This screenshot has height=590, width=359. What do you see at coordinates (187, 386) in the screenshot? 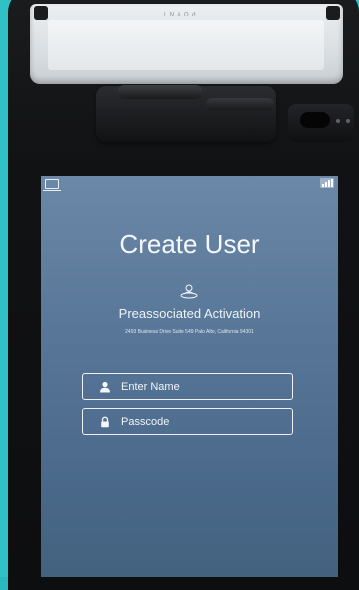
I see `name-input: Enter Name` at bounding box center [187, 386].